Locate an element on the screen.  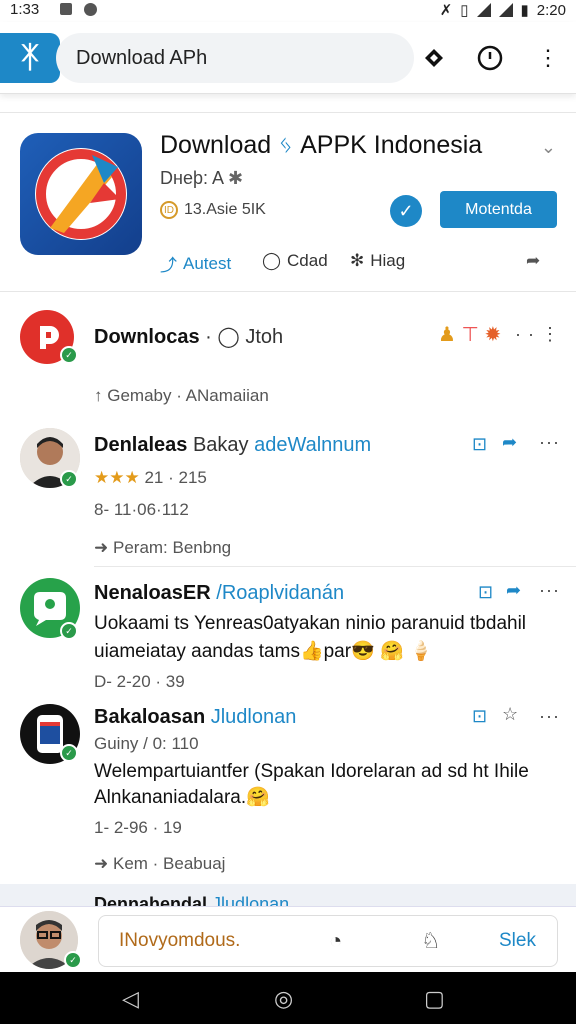
comment-composer: ✓ INovyomdous. ◔ ♘ Slek is located at coordinates (288, 939).